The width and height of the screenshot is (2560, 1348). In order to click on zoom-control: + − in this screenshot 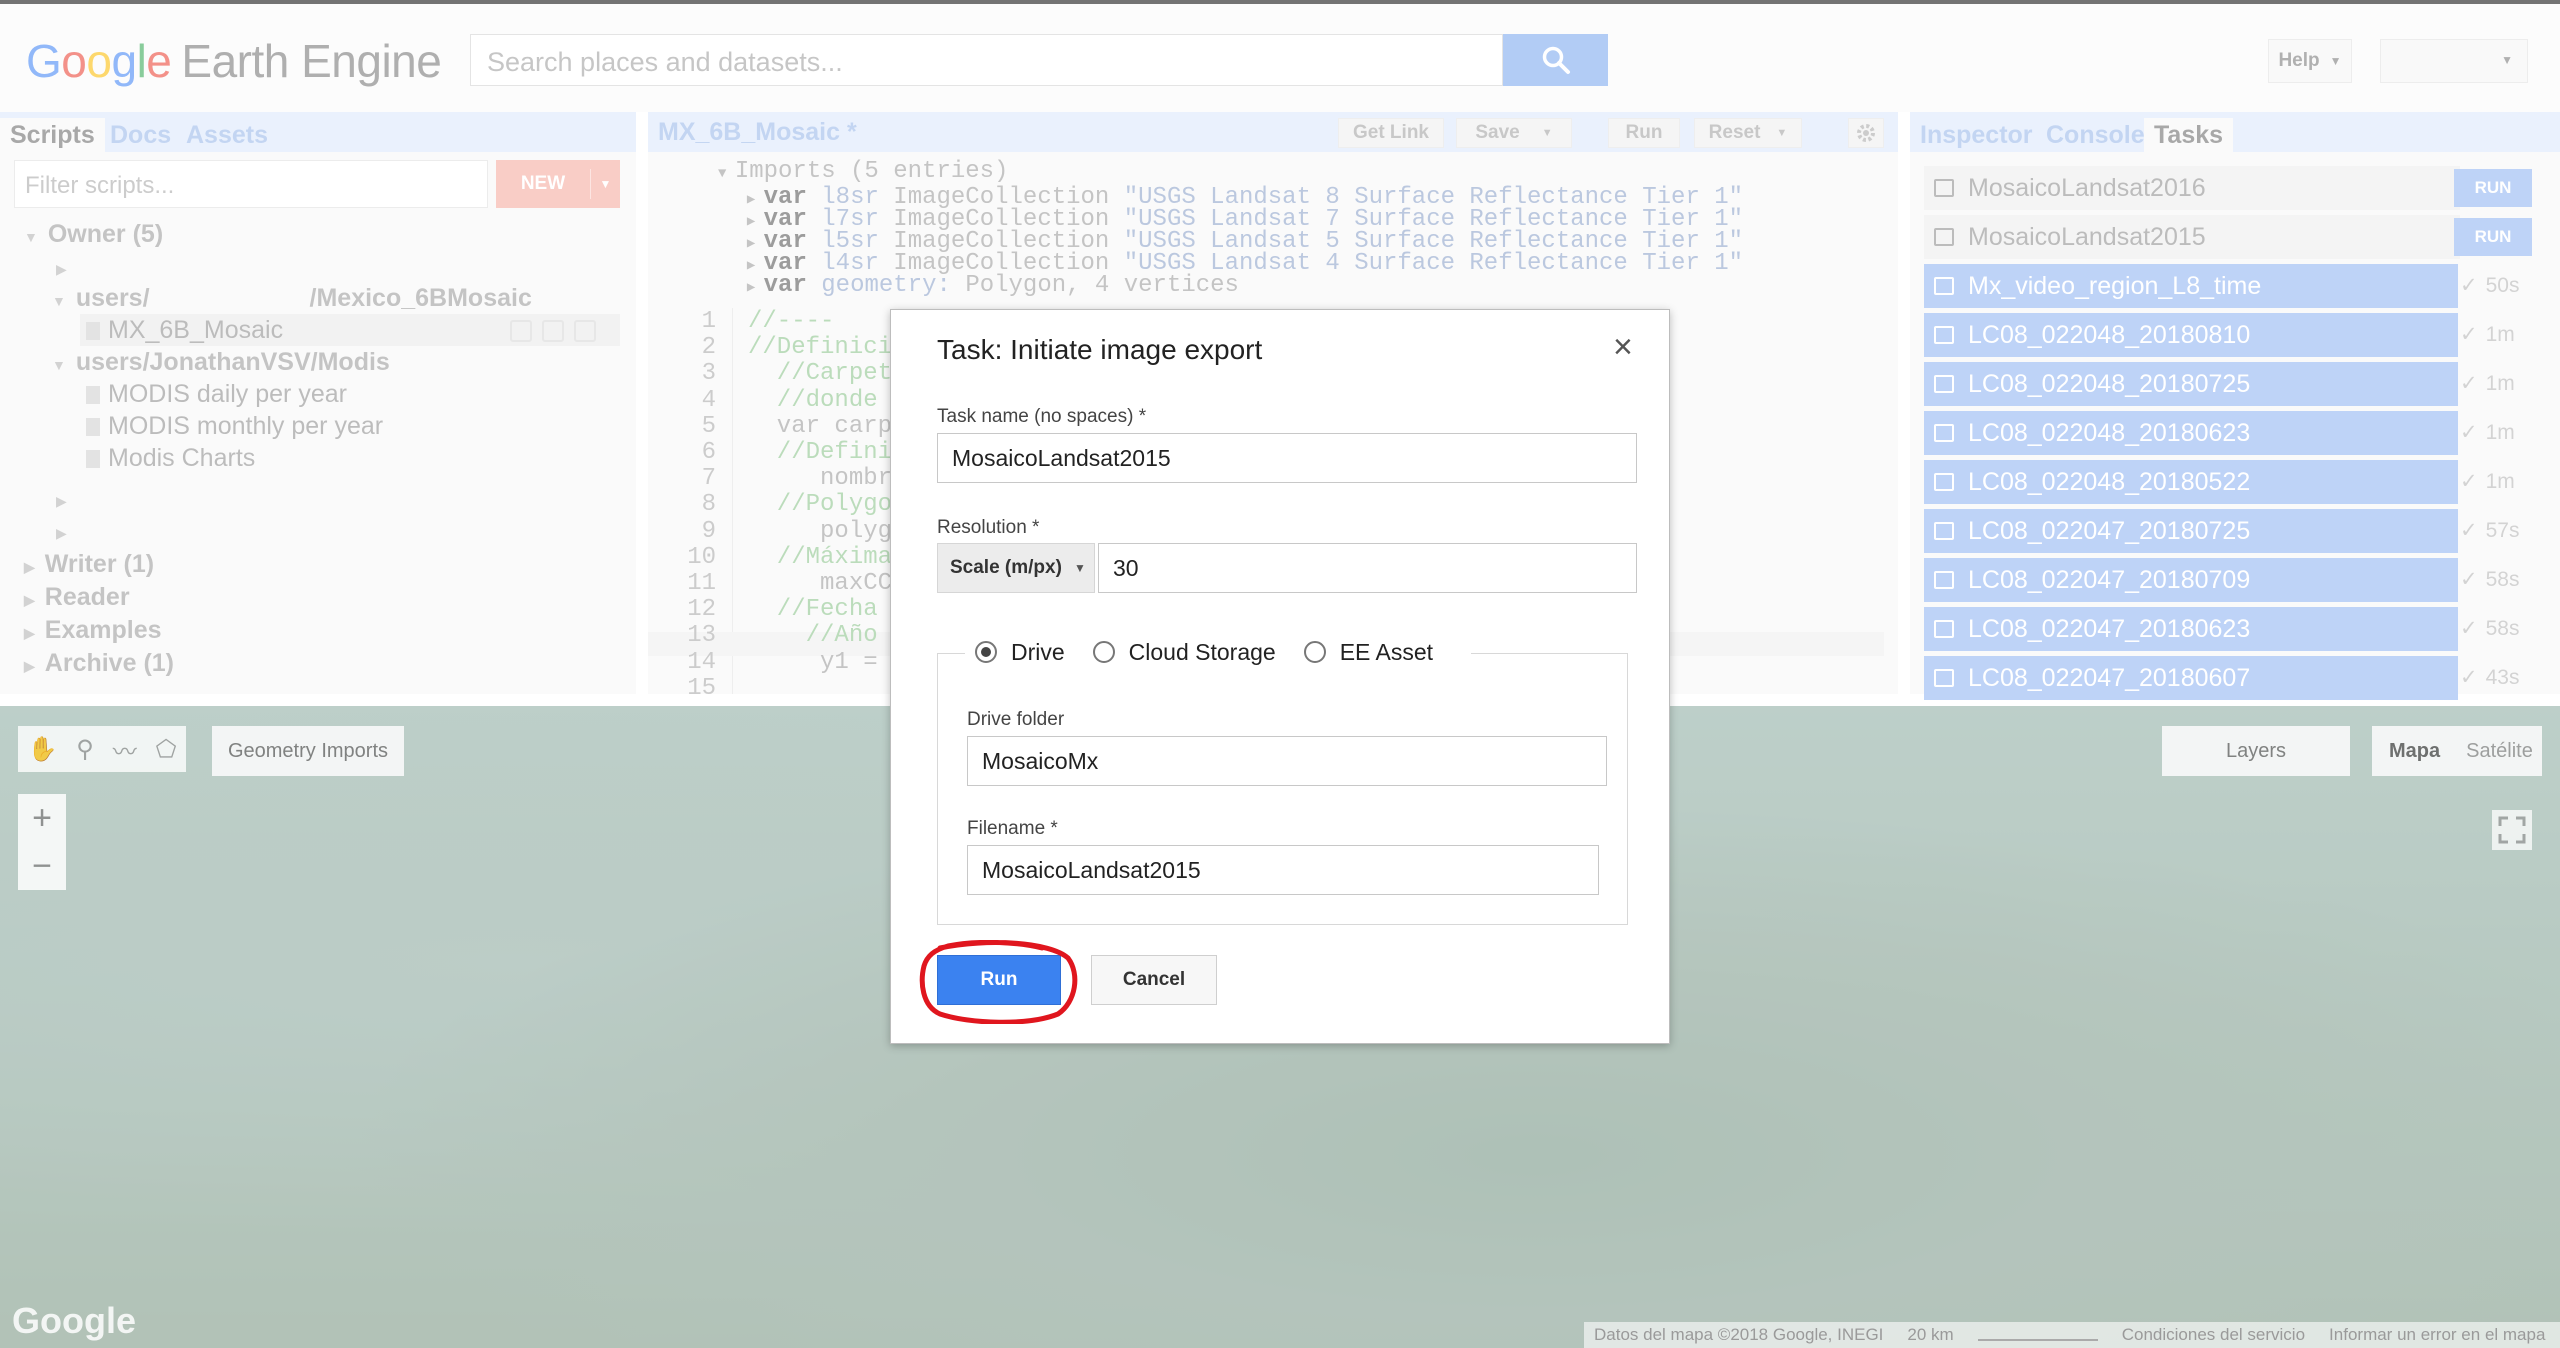, I will do `click(42, 842)`.